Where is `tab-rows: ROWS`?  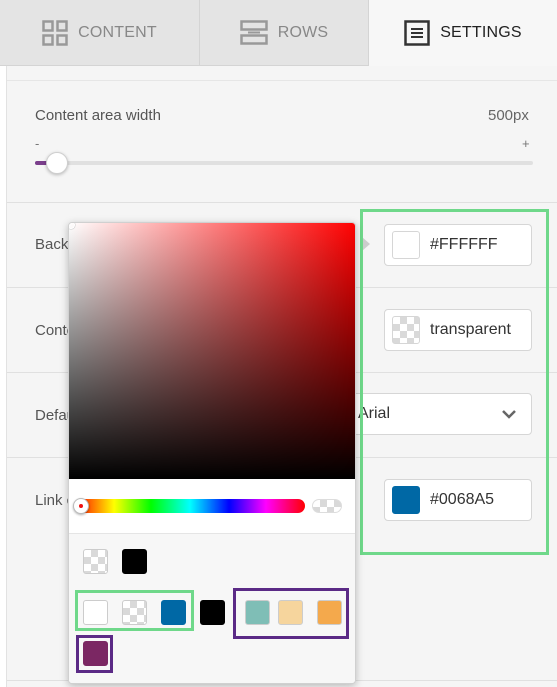
tab-rows: ROWS is located at coordinates (284, 33).